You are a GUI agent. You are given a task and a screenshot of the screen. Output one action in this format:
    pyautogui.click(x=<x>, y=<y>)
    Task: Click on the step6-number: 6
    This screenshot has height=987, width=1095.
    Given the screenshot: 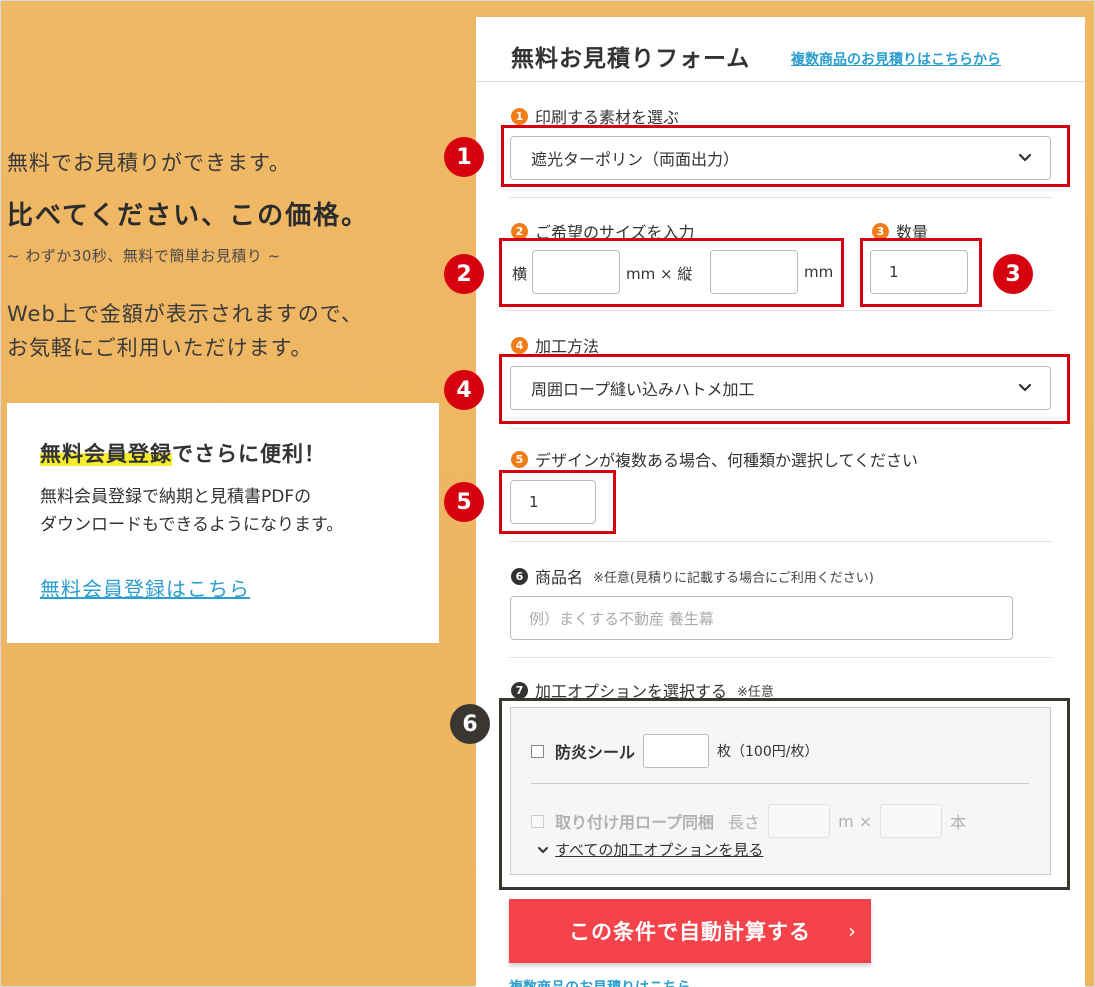 What is the action you would take?
    pyautogui.click(x=519, y=576)
    